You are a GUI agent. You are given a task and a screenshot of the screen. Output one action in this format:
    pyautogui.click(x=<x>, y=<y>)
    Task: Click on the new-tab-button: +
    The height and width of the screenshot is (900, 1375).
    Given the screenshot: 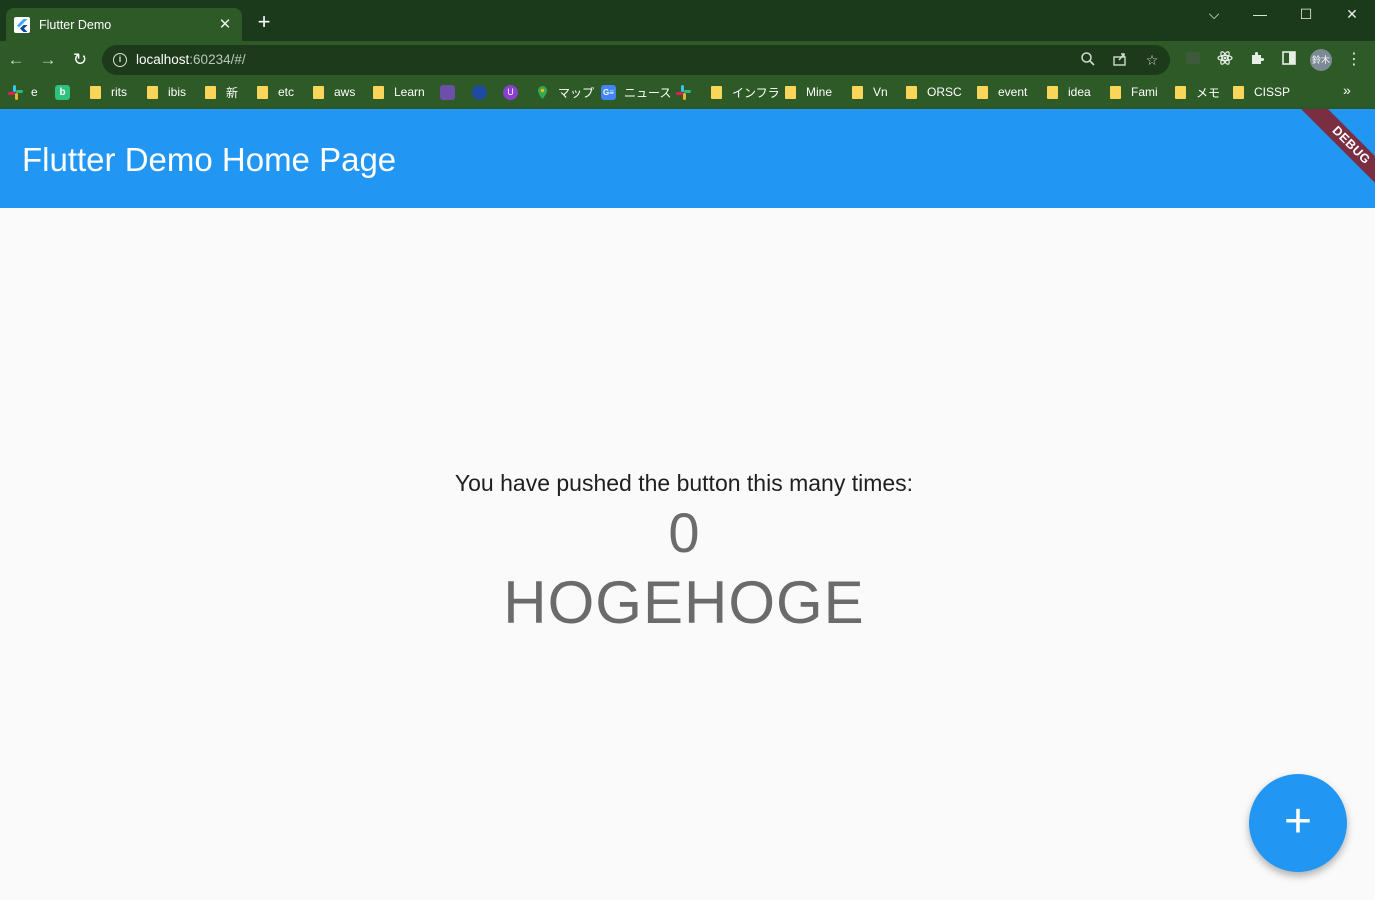 What is the action you would take?
    pyautogui.click(x=264, y=22)
    